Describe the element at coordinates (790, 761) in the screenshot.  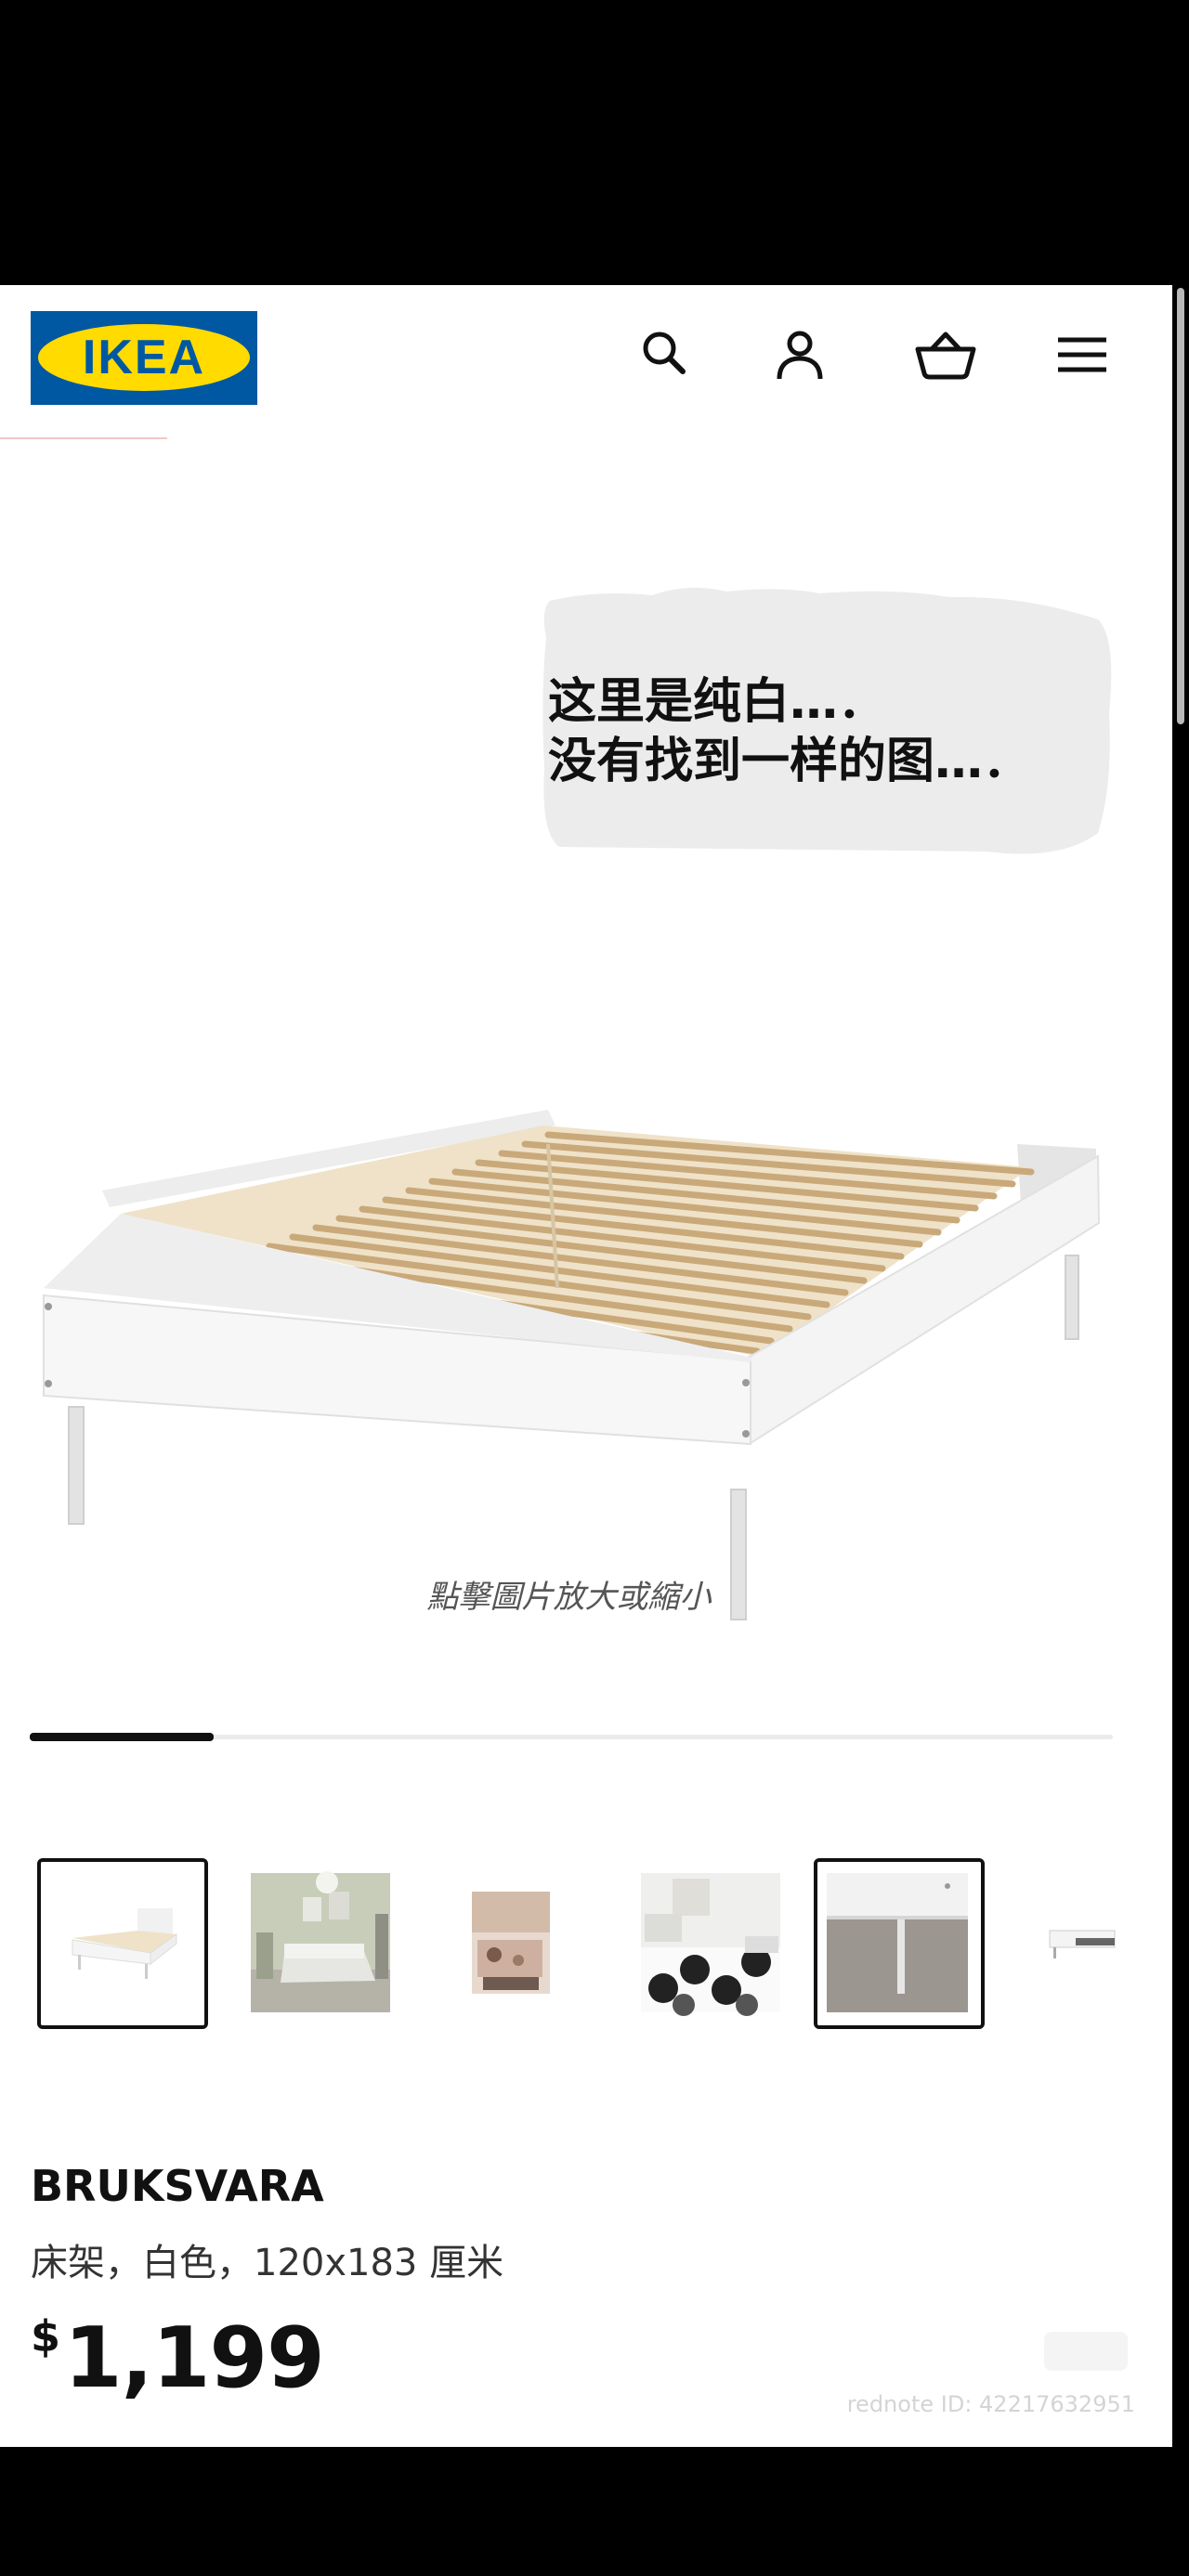
I see `overlay-note-line-2: 没有找到一样的图…．` at that location.